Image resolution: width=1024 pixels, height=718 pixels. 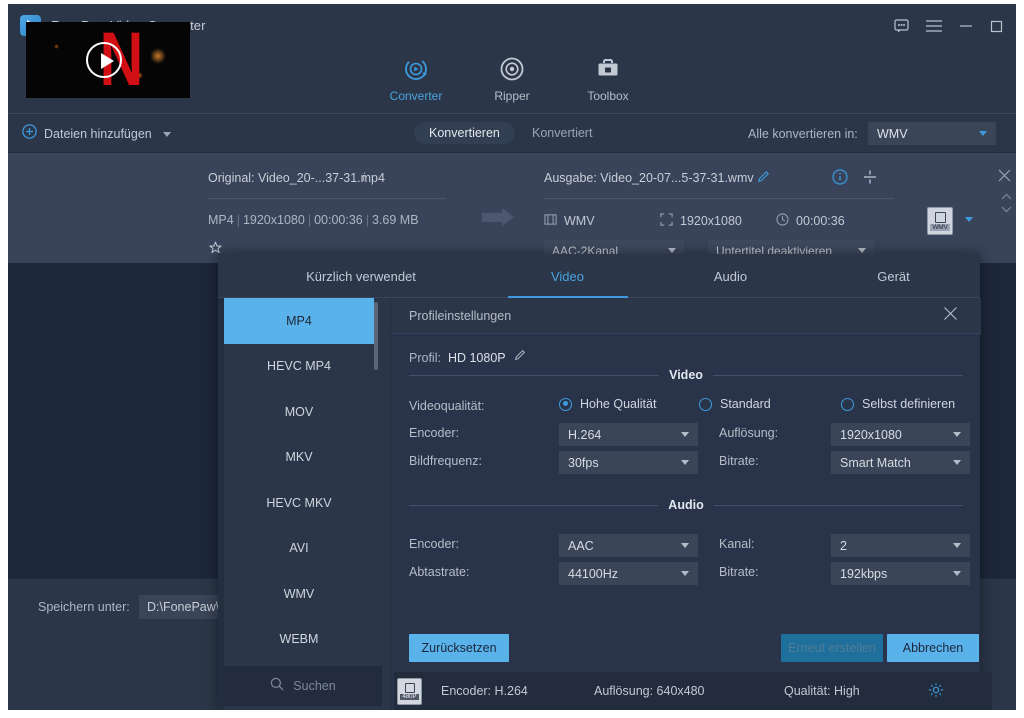 What do you see at coordinates (628, 573) in the screenshot?
I see `audio-samplerate-select: 44100Hz` at bounding box center [628, 573].